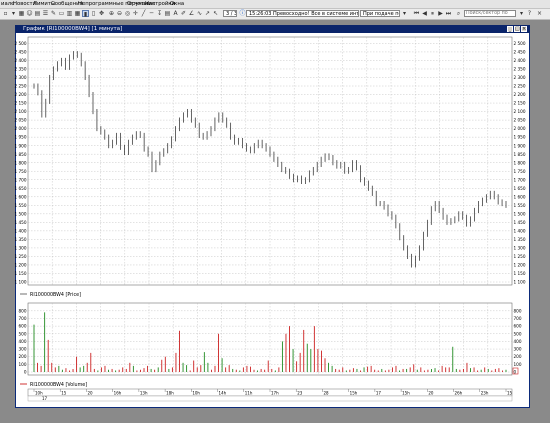 This screenshot has width=550, height=423. I want to click on price-tick-label-right: 1 200, so click(520, 265).